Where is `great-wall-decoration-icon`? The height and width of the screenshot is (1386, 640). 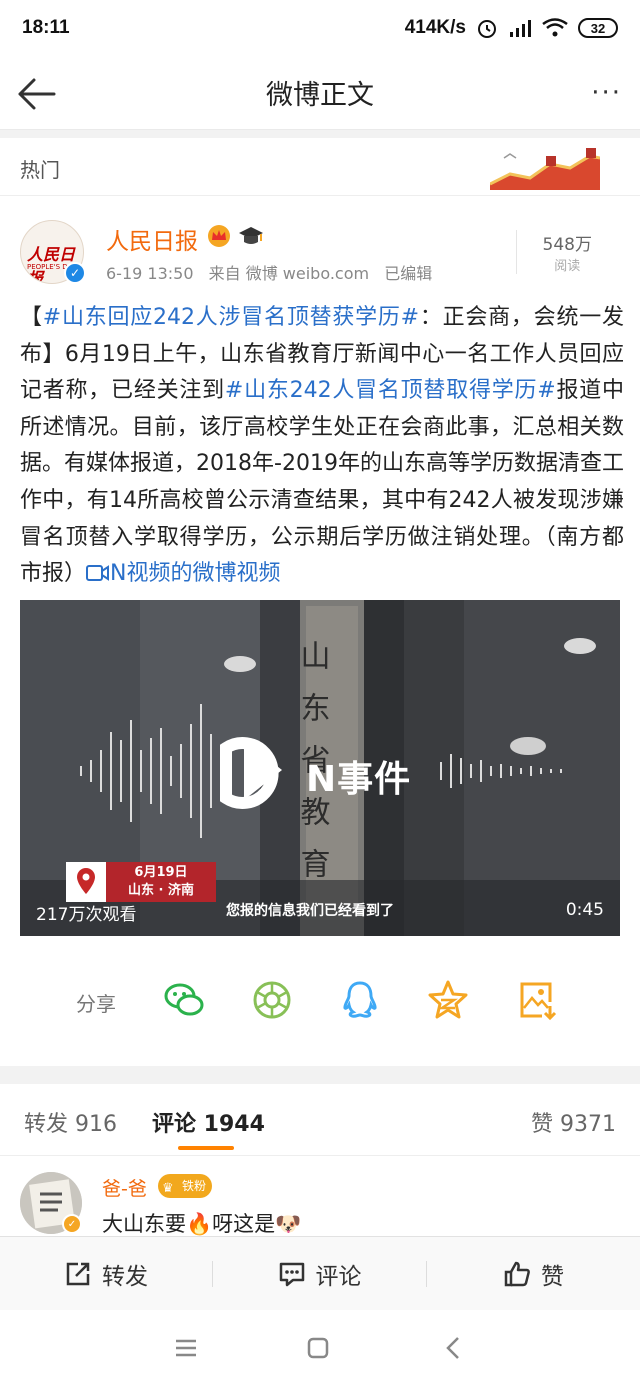 great-wall-decoration-icon is located at coordinates (545, 169).